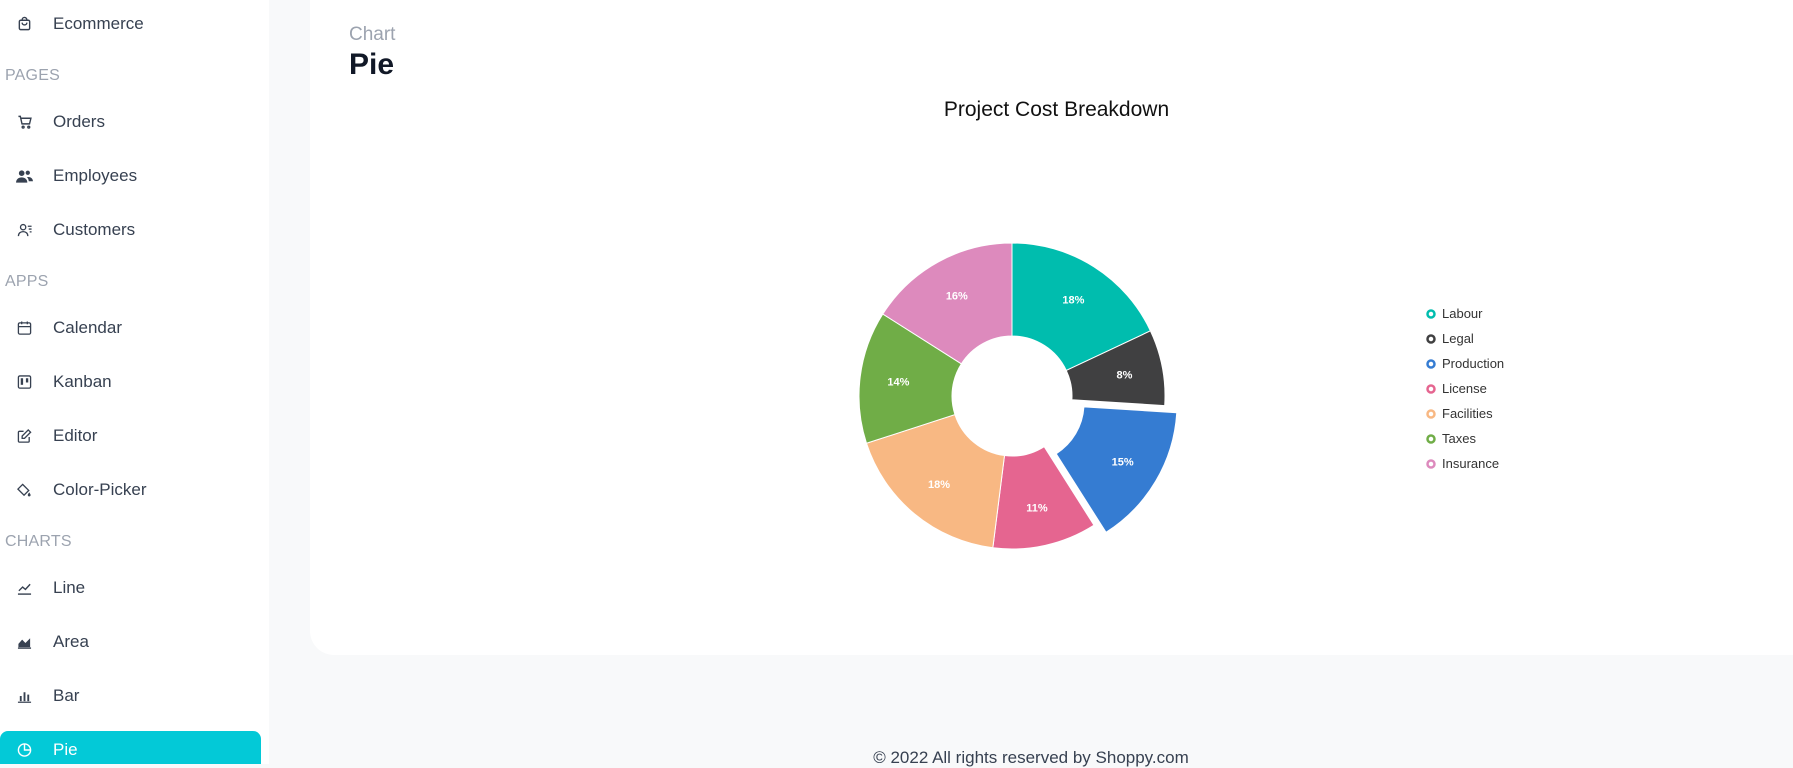 The width and height of the screenshot is (1793, 768). I want to click on sidebar-item-bar: Bar, so click(130, 696).